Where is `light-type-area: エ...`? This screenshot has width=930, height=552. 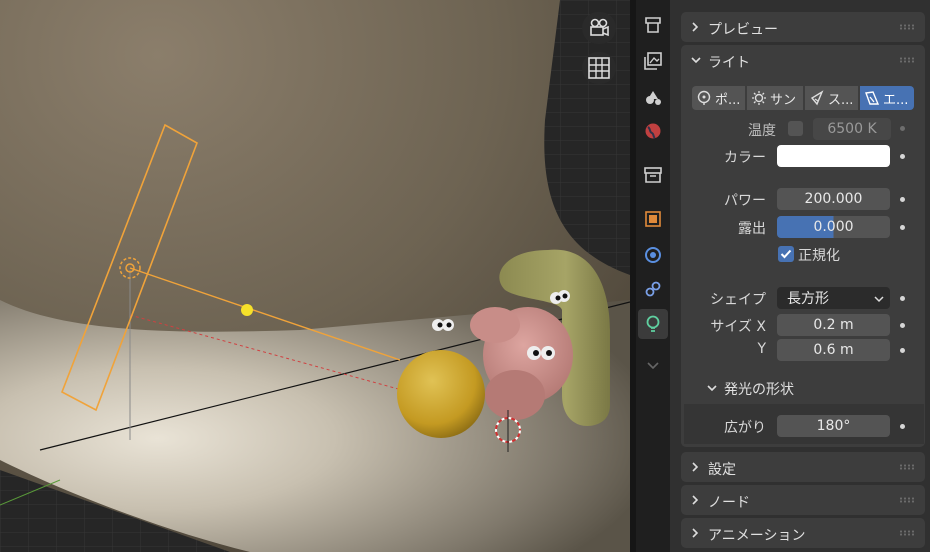
light-type-area: エ... is located at coordinates (887, 98).